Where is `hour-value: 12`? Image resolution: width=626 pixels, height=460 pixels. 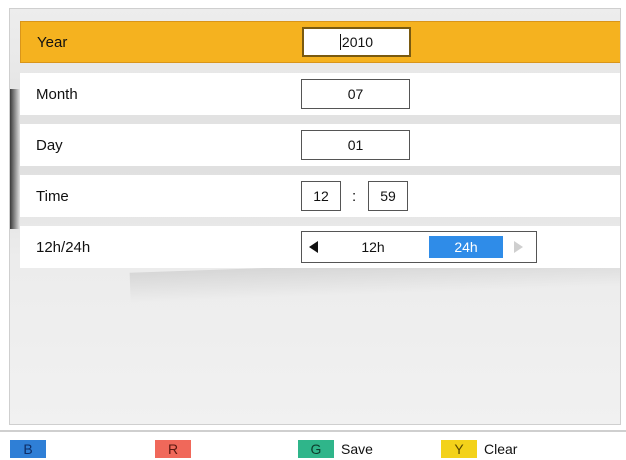
hour-value: 12 is located at coordinates (321, 196).